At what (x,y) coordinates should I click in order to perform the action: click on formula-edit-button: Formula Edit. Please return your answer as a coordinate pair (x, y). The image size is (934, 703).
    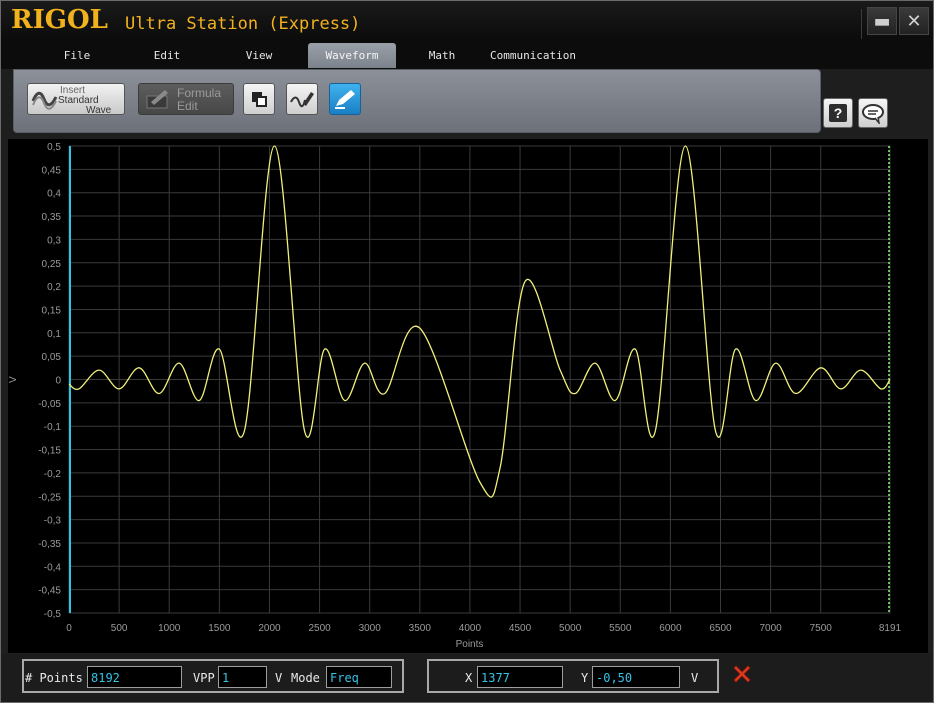
    Looking at the image, I should click on (186, 99).